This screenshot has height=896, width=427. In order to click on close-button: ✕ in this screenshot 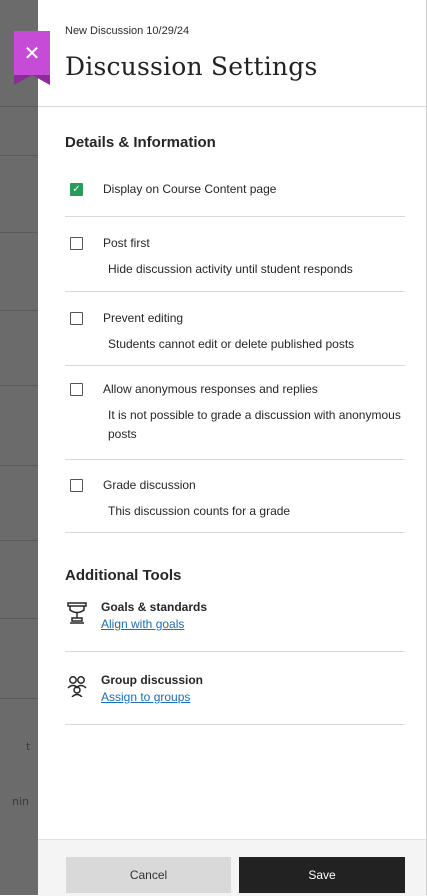, I will do `click(32, 58)`.